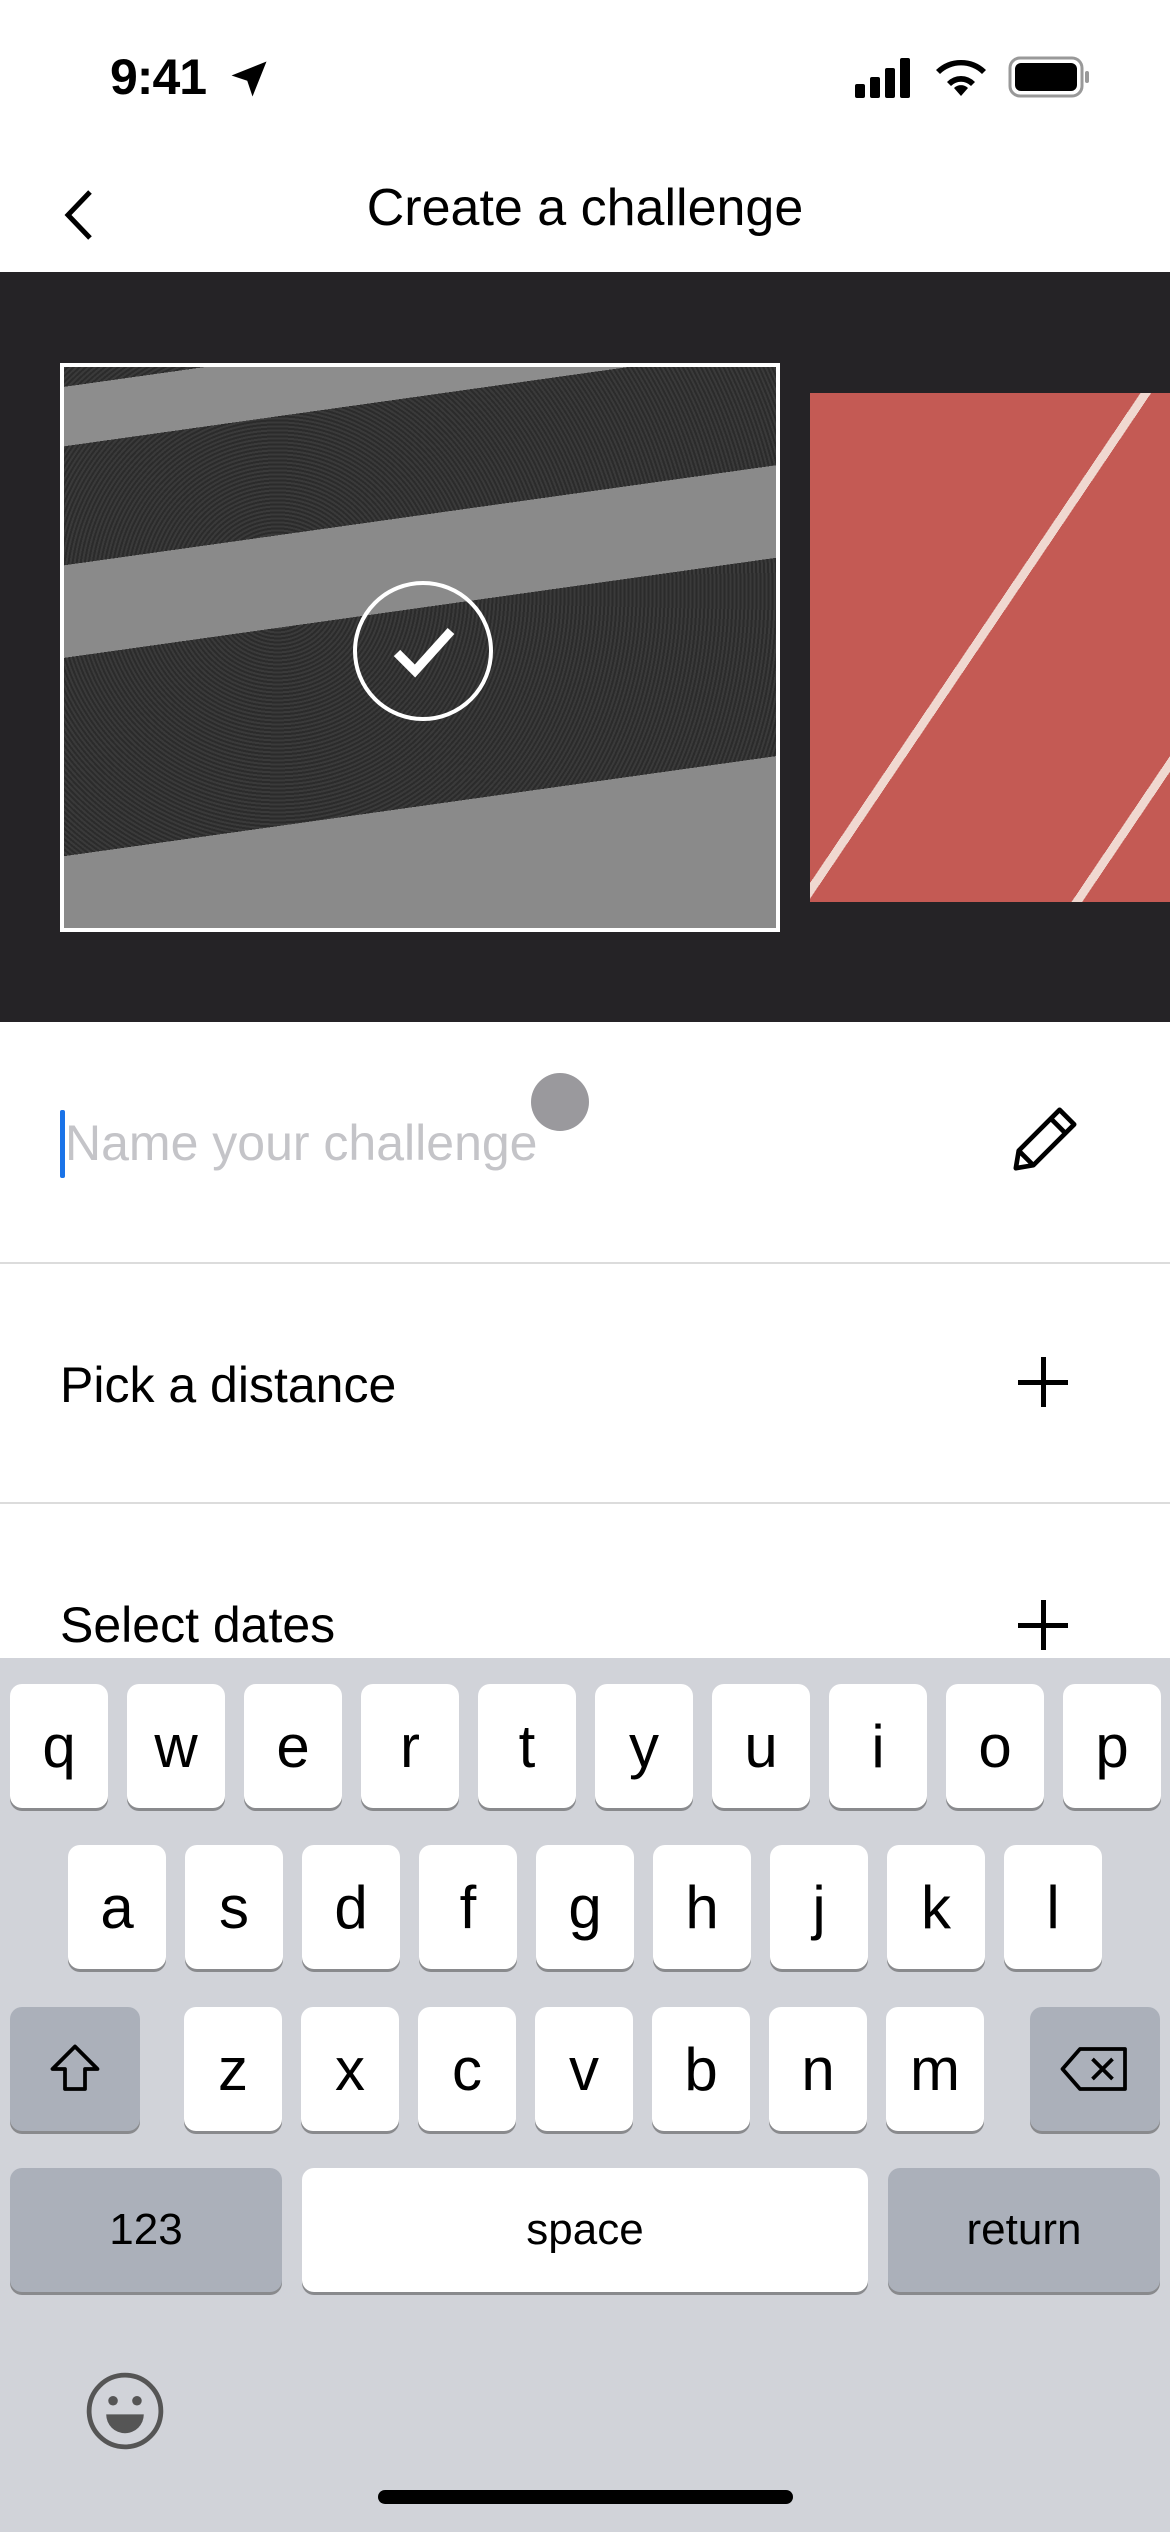  What do you see at coordinates (560, 1102) in the screenshot?
I see `touch-indicator` at bounding box center [560, 1102].